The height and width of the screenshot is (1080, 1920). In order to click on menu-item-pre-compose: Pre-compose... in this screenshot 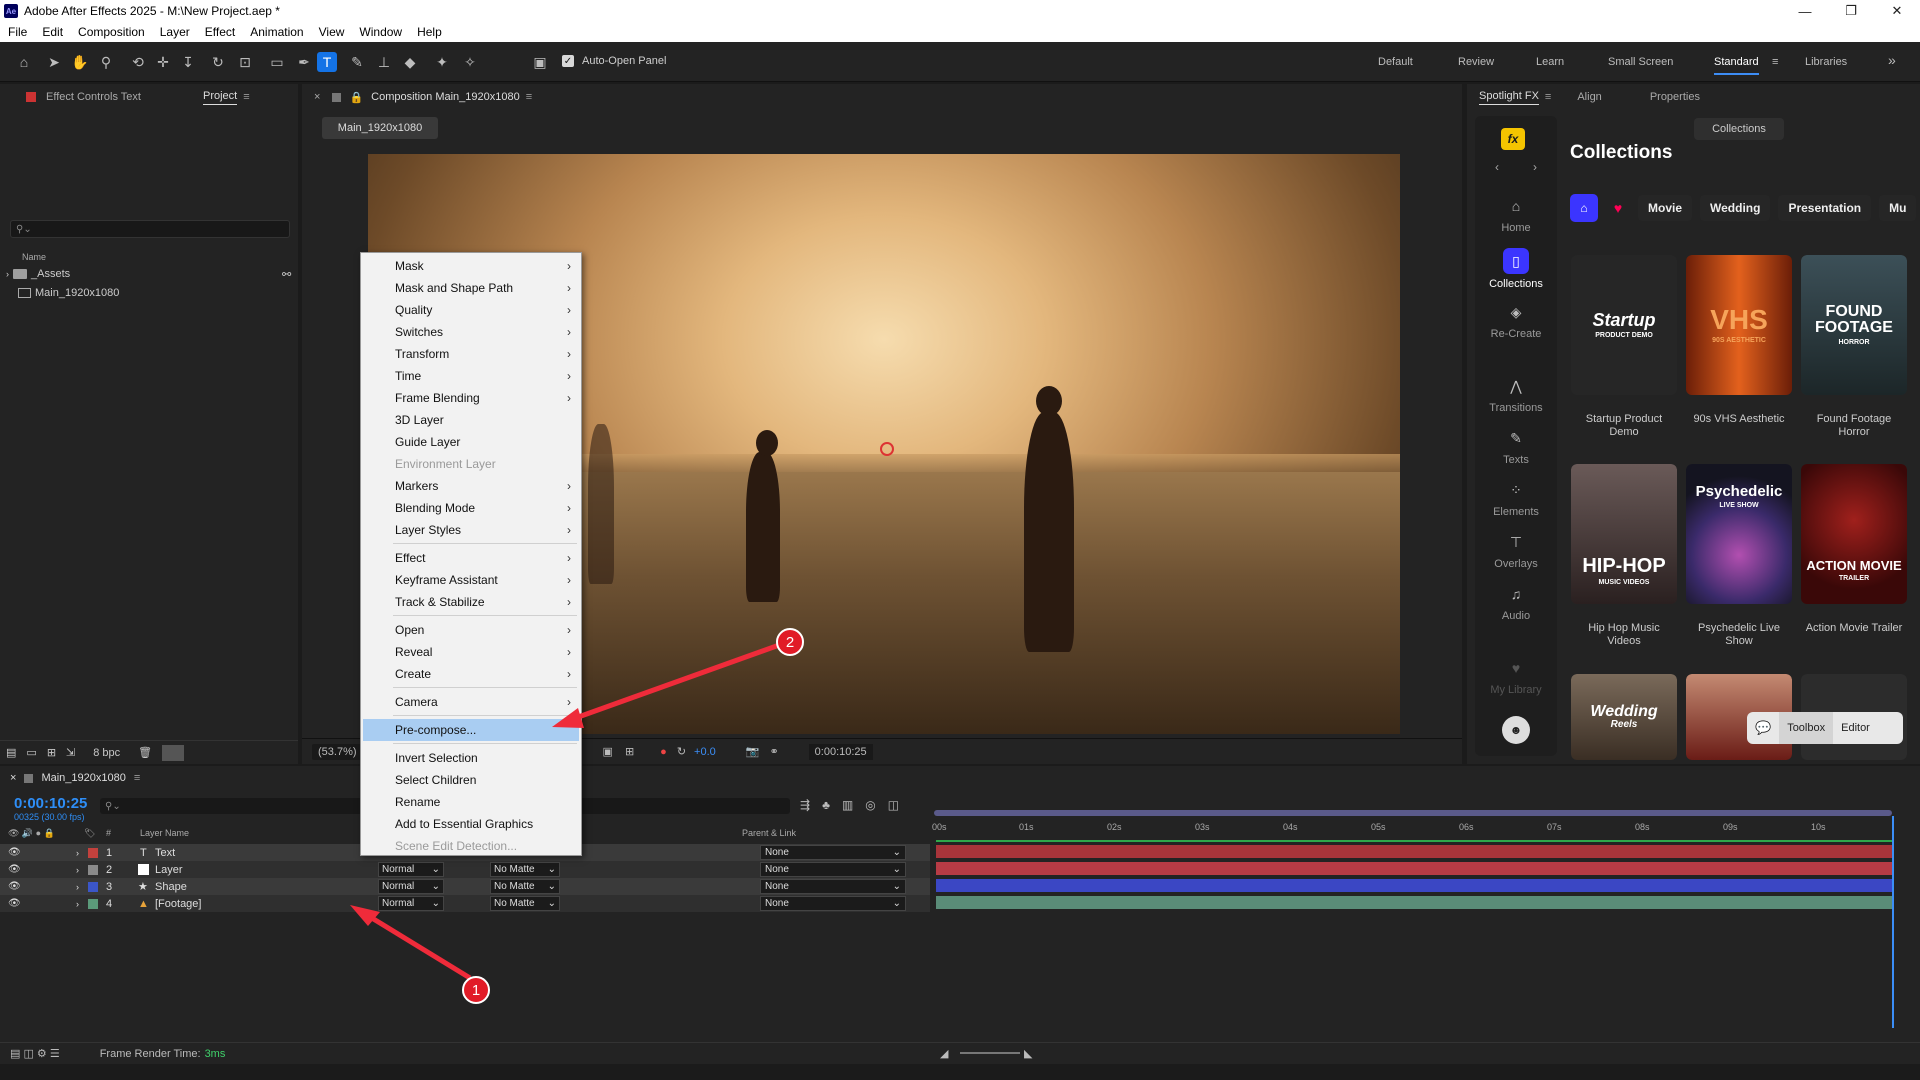, I will do `click(471, 730)`.